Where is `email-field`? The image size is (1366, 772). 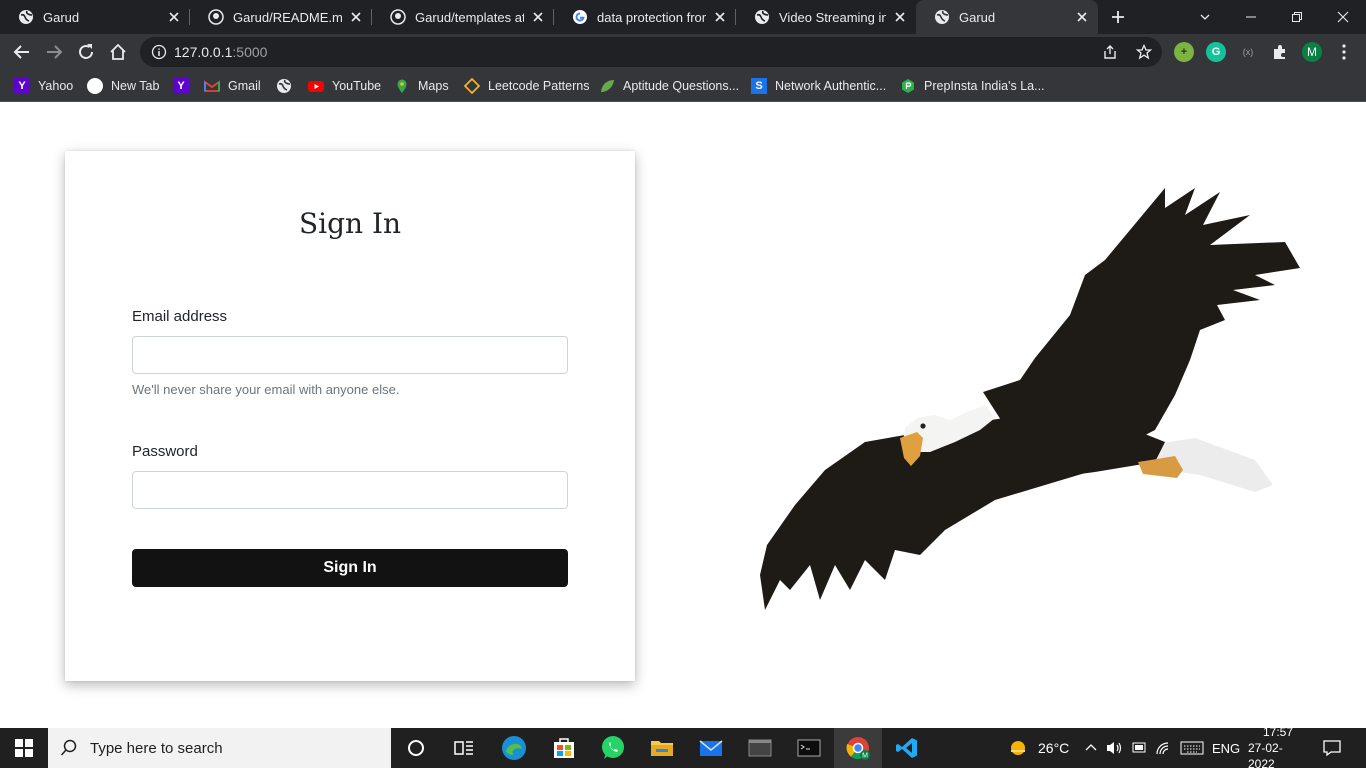 email-field is located at coordinates (350, 355).